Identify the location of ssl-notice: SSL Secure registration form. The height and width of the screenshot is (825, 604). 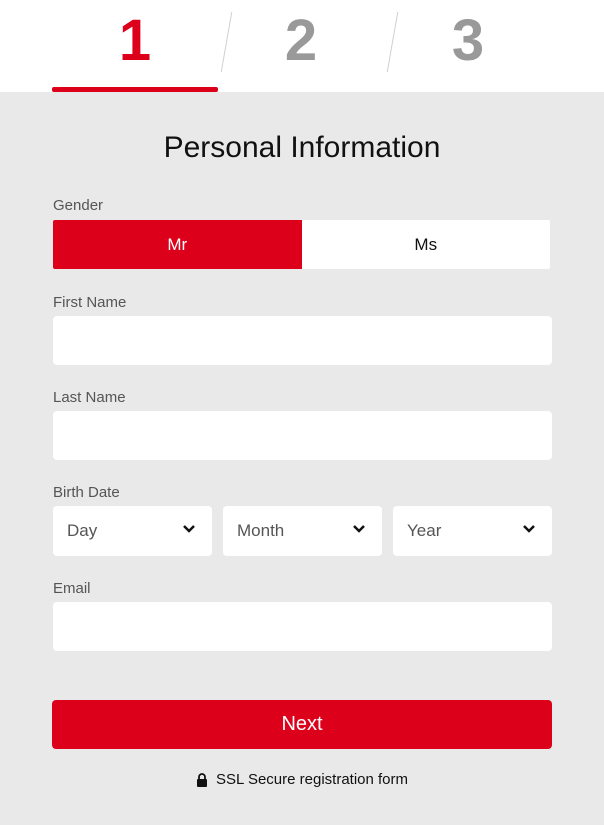
(302, 779).